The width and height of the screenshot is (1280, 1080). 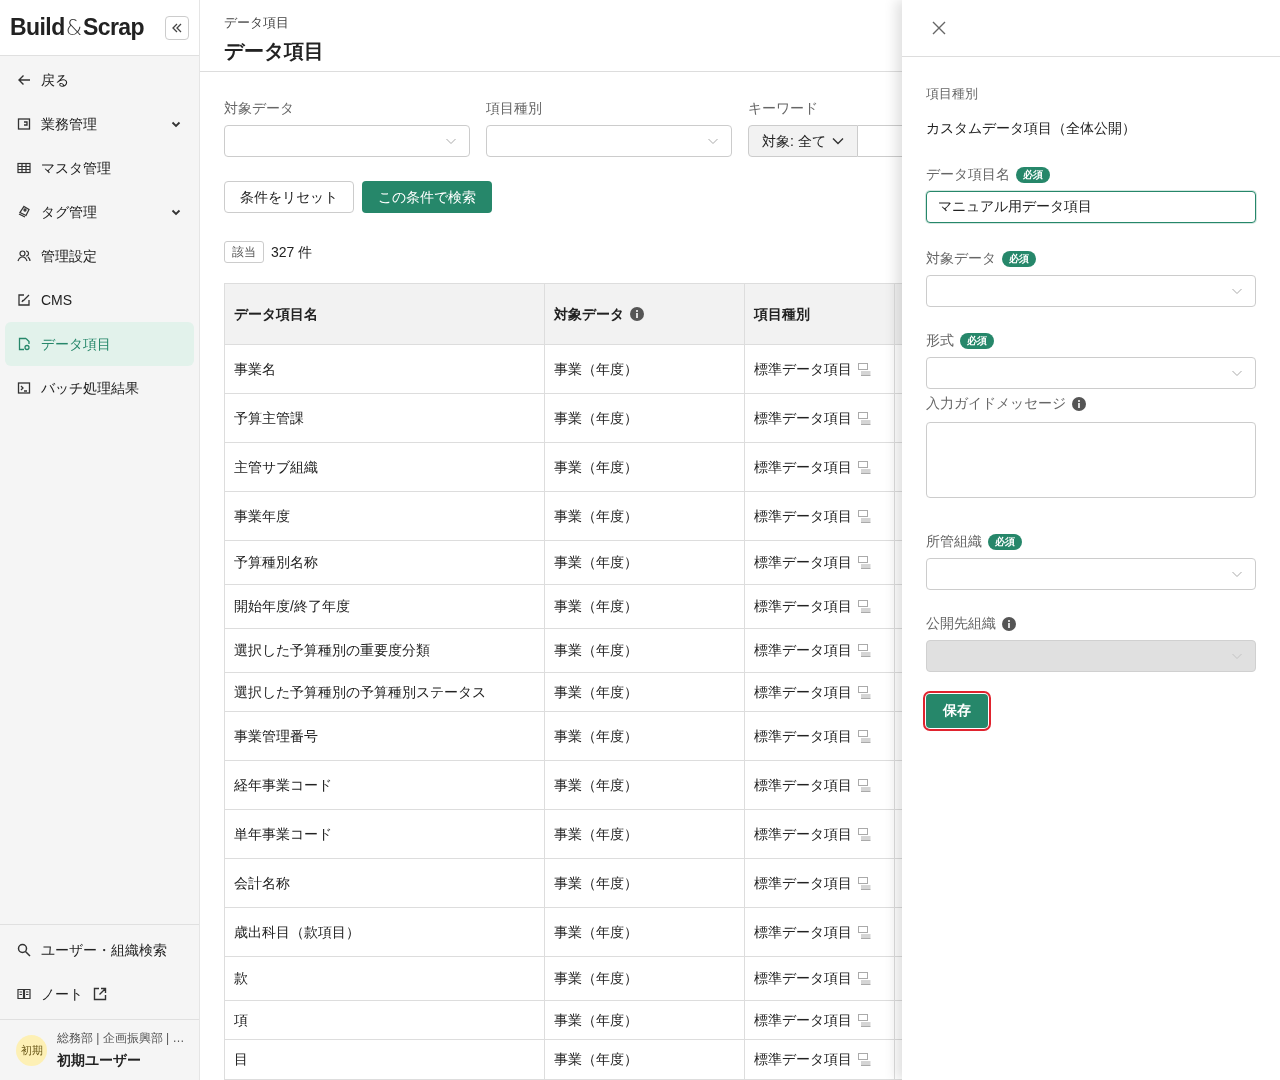 What do you see at coordinates (968, 174) in the screenshot?
I see `field-label: データ項目名` at bounding box center [968, 174].